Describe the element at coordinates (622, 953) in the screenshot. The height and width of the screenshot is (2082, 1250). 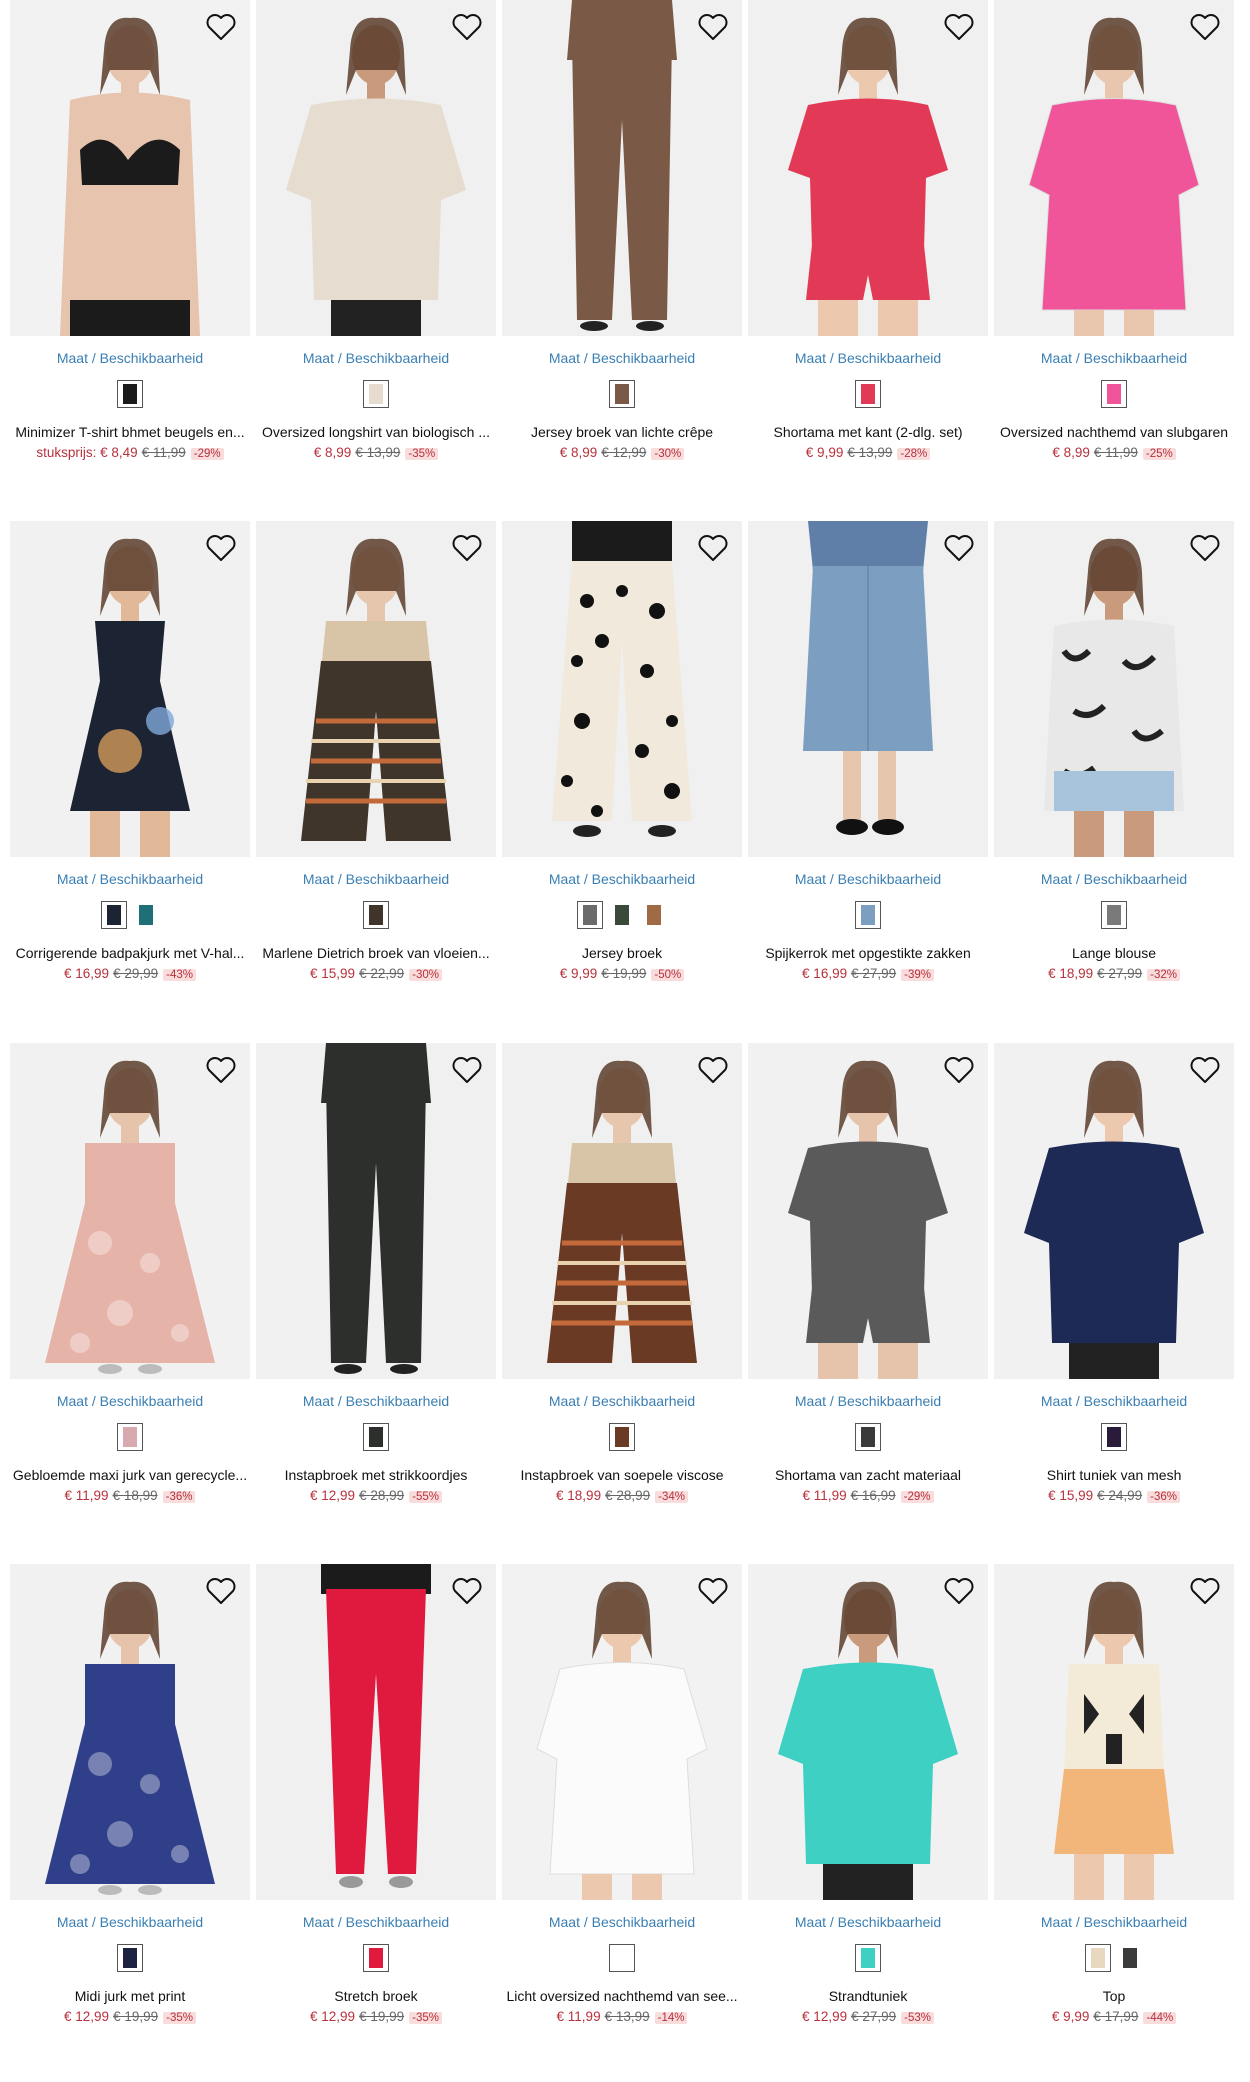
I see `product-name: Jersey broek` at that location.